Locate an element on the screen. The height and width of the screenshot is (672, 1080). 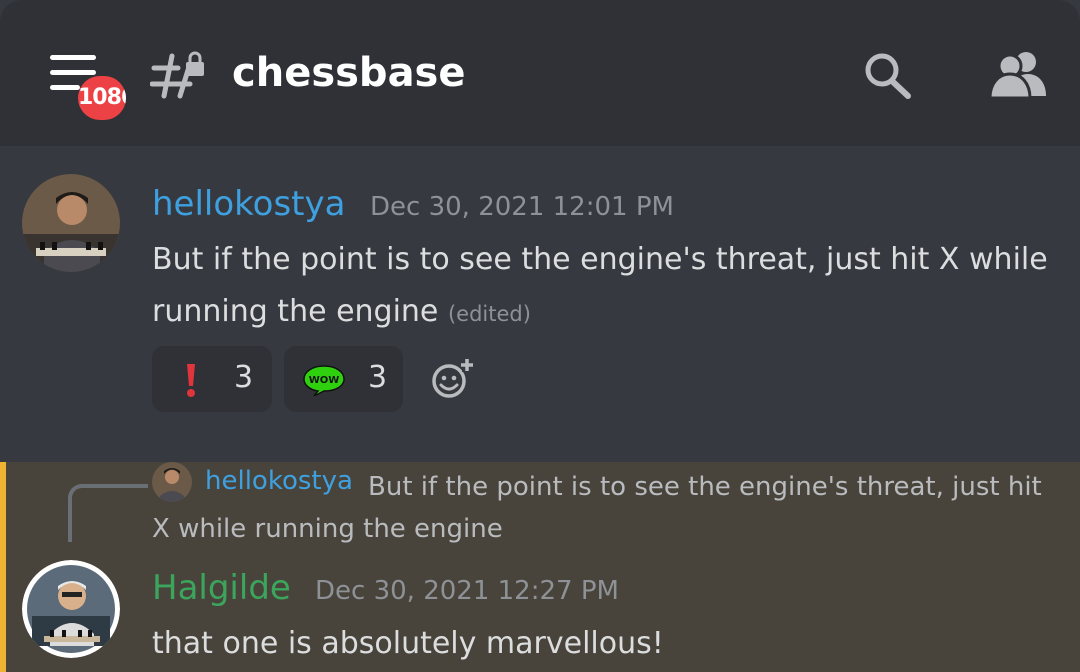
username: Halgilde is located at coordinates (221, 588).